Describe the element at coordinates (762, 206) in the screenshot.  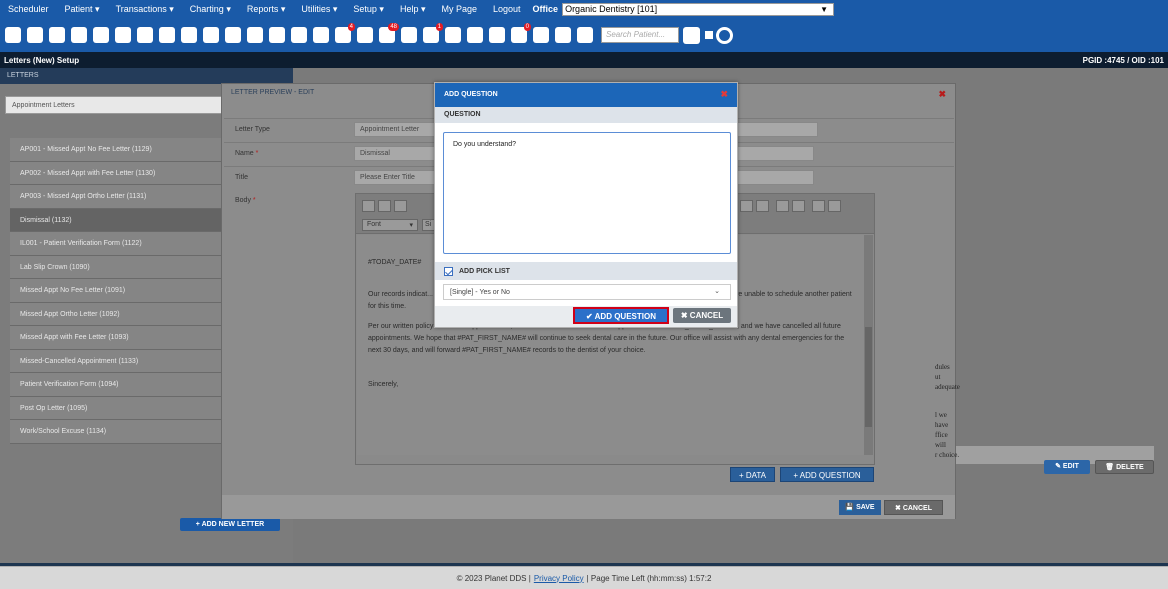
I see `align-right-icon` at that location.